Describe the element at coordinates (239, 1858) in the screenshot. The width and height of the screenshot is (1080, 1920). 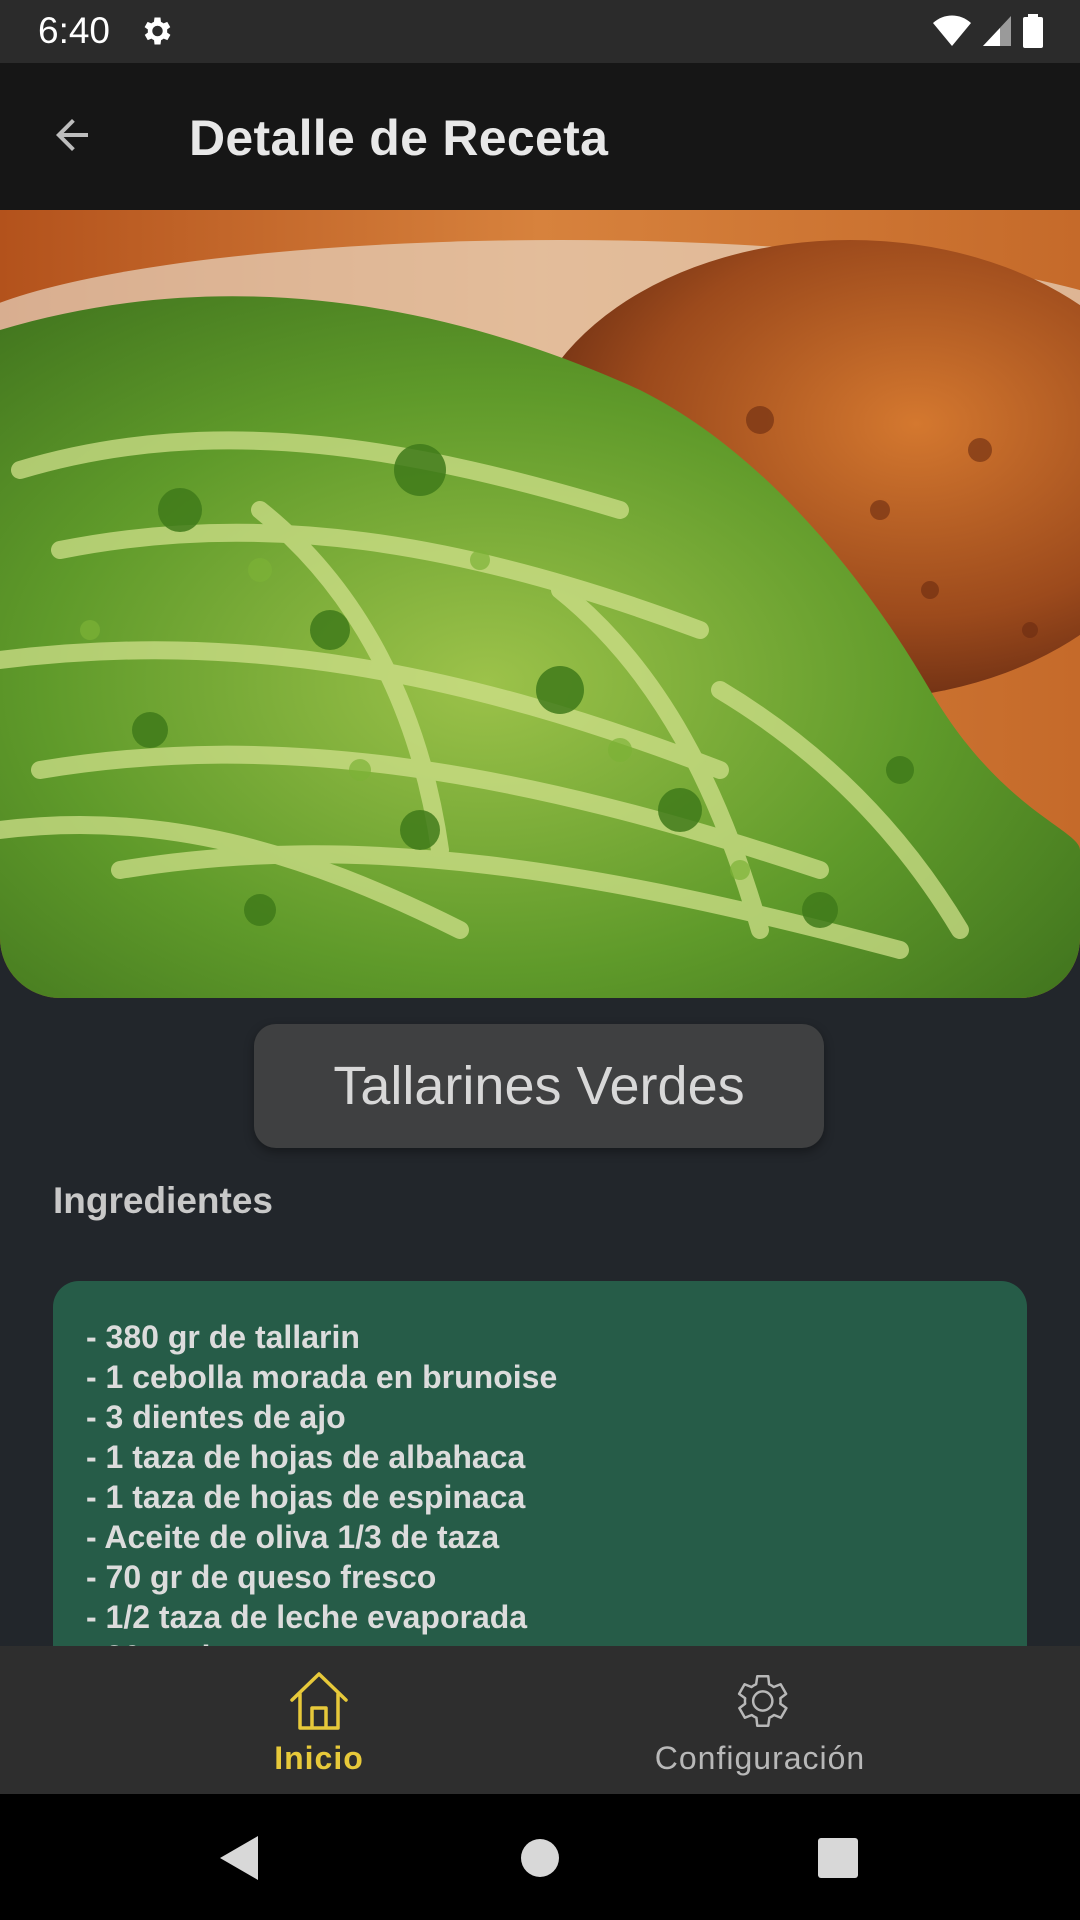
I see `system-back-icon` at that location.